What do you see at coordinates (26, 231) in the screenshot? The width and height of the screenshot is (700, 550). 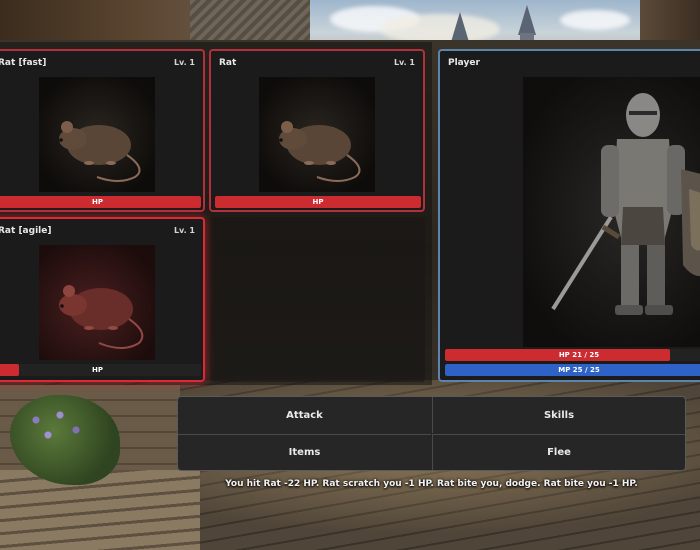 I see `enemy-name: Rat [agile]` at bounding box center [26, 231].